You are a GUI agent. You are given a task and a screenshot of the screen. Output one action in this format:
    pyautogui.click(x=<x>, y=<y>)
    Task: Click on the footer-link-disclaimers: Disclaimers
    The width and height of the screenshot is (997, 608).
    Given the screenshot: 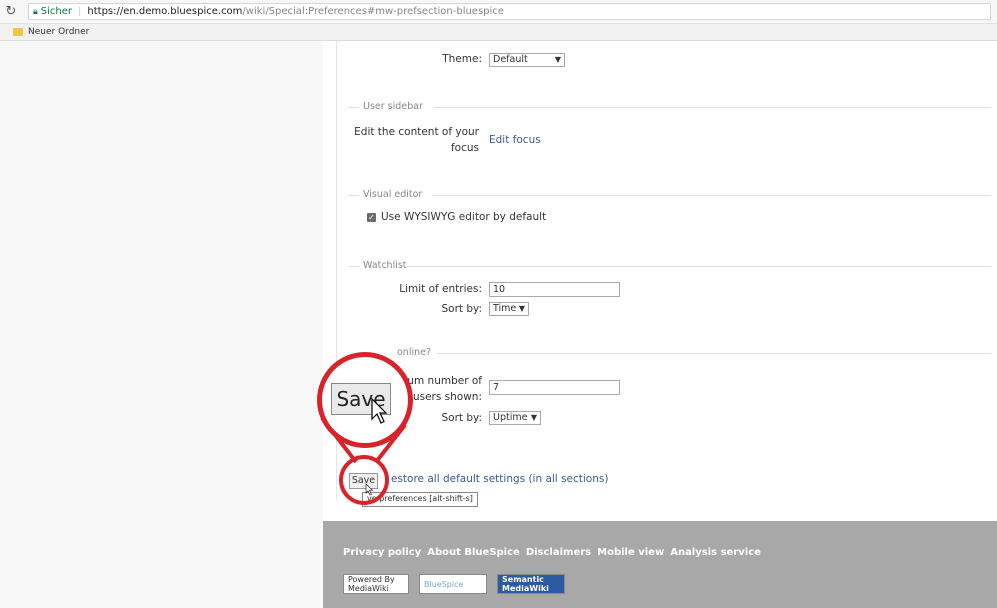 What is the action you would take?
    pyautogui.click(x=558, y=552)
    